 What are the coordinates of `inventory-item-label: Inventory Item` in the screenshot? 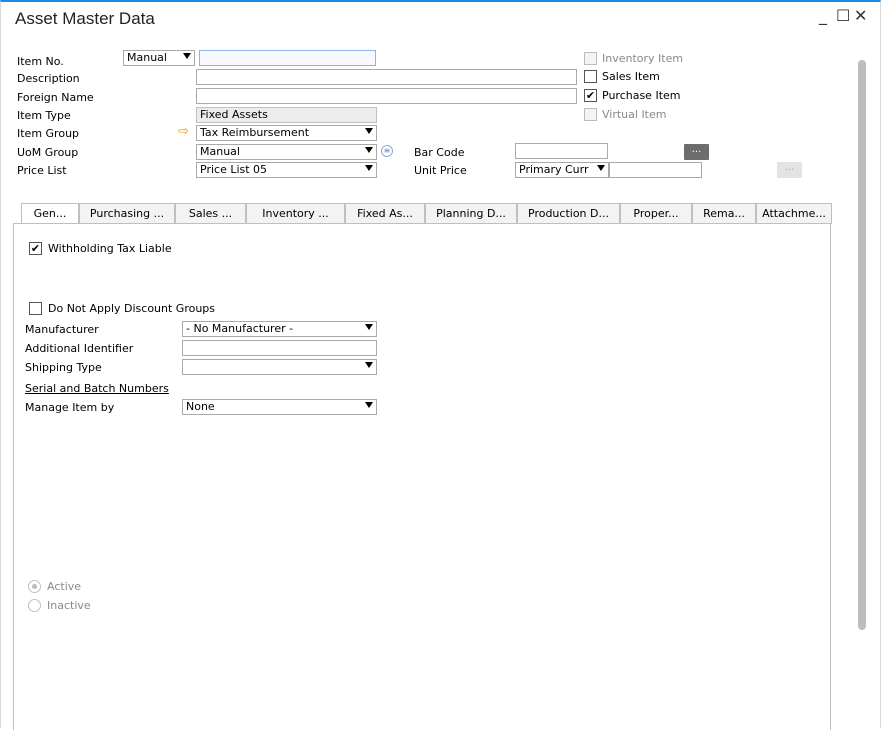 It's located at (643, 58).